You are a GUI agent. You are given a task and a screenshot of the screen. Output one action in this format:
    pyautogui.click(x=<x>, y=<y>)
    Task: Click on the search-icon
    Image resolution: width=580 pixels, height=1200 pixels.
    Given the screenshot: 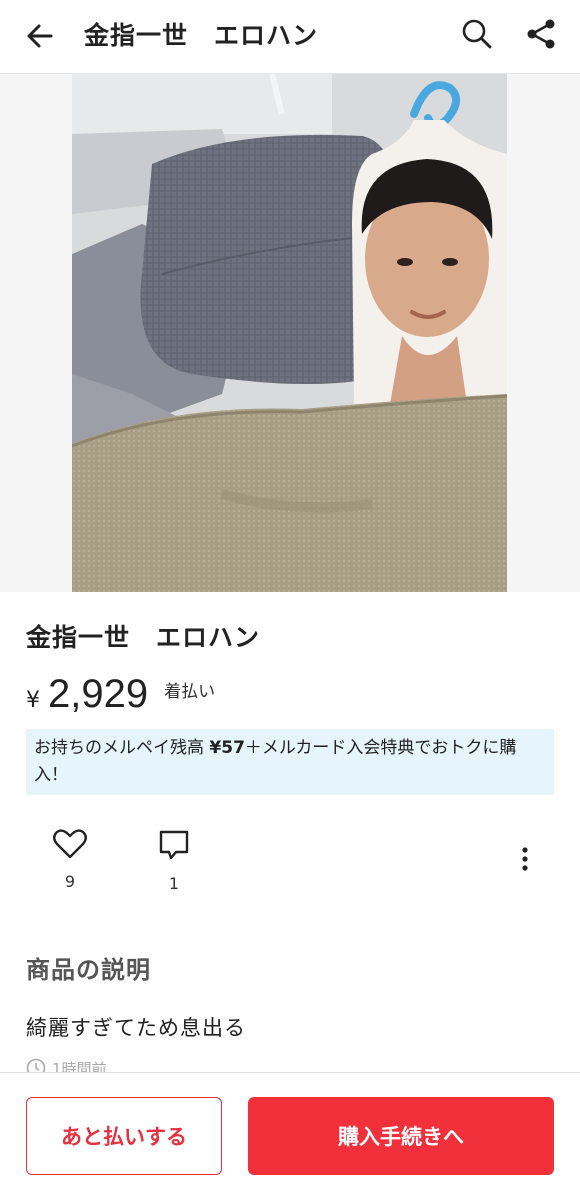 What is the action you would take?
    pyautogui.click(x=477, y=34)
    